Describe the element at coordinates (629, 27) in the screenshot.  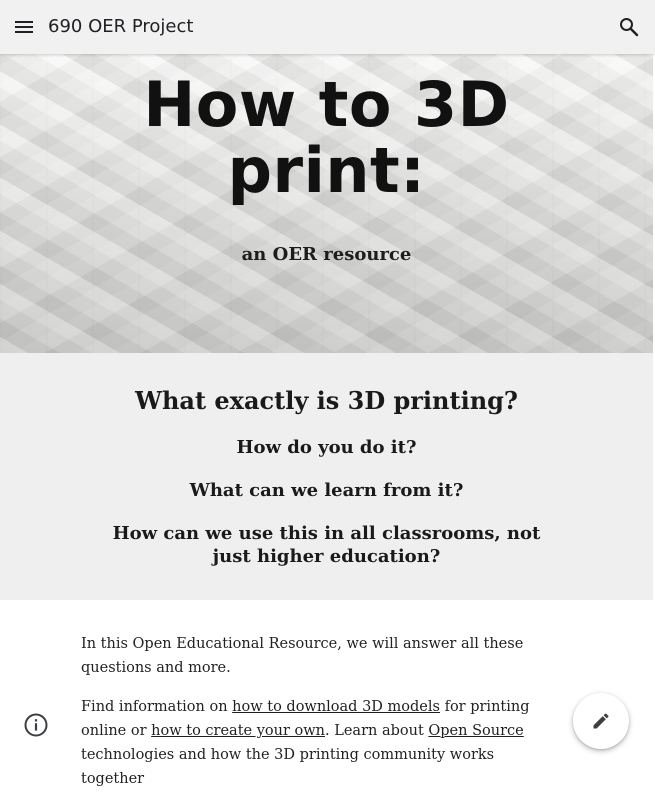
I see `search-icon` at that location.